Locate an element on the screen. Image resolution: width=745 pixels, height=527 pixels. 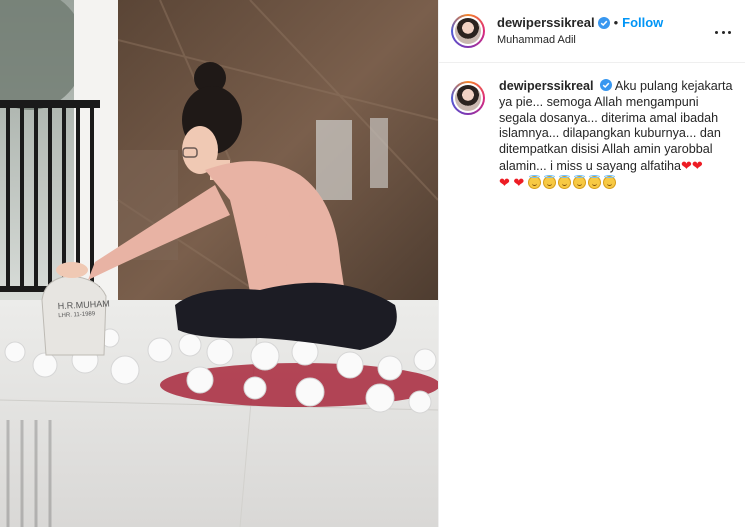
author-username-link: dewiperssikreal is located at coordinates (546, 23).